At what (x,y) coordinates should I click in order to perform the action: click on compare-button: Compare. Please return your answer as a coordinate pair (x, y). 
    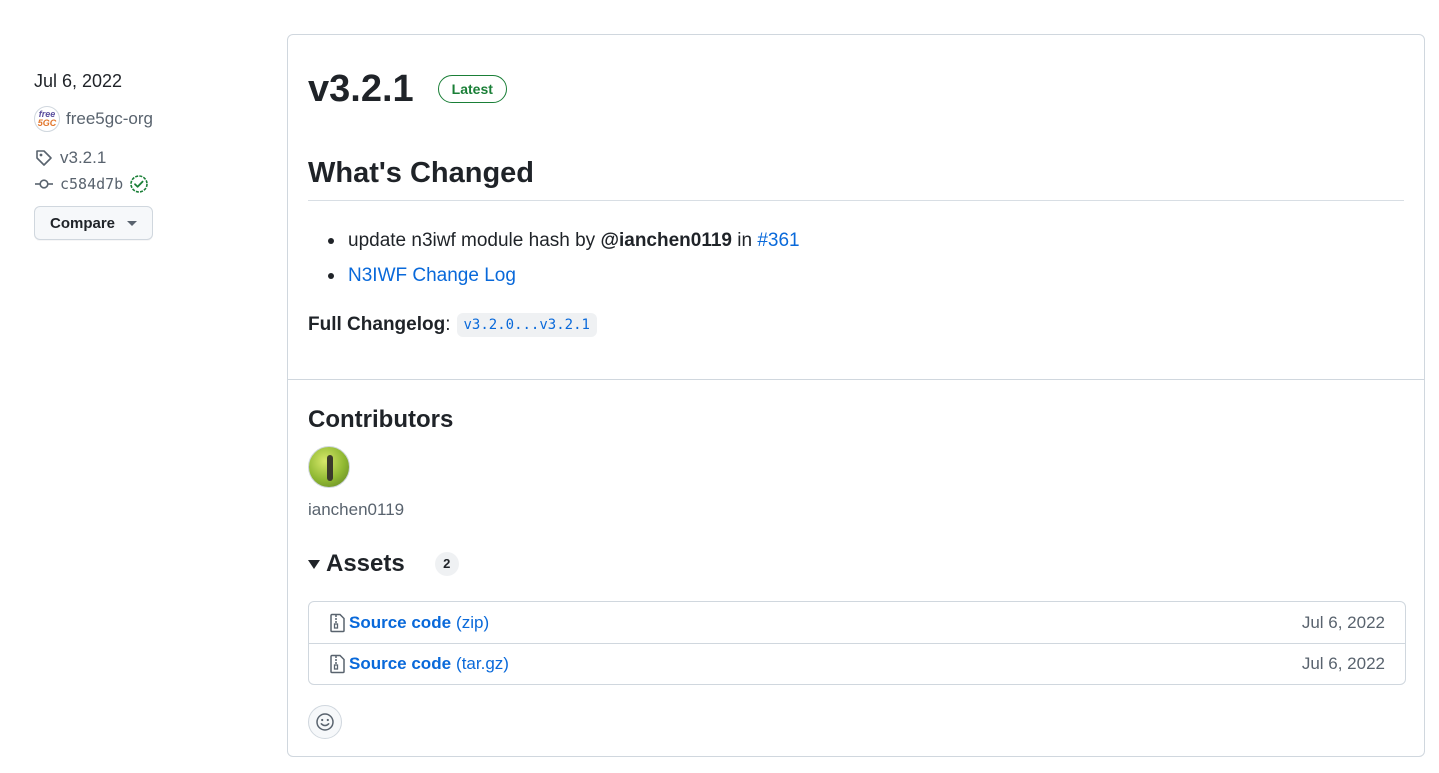
    Looking at the image, I should click on (94, 223).